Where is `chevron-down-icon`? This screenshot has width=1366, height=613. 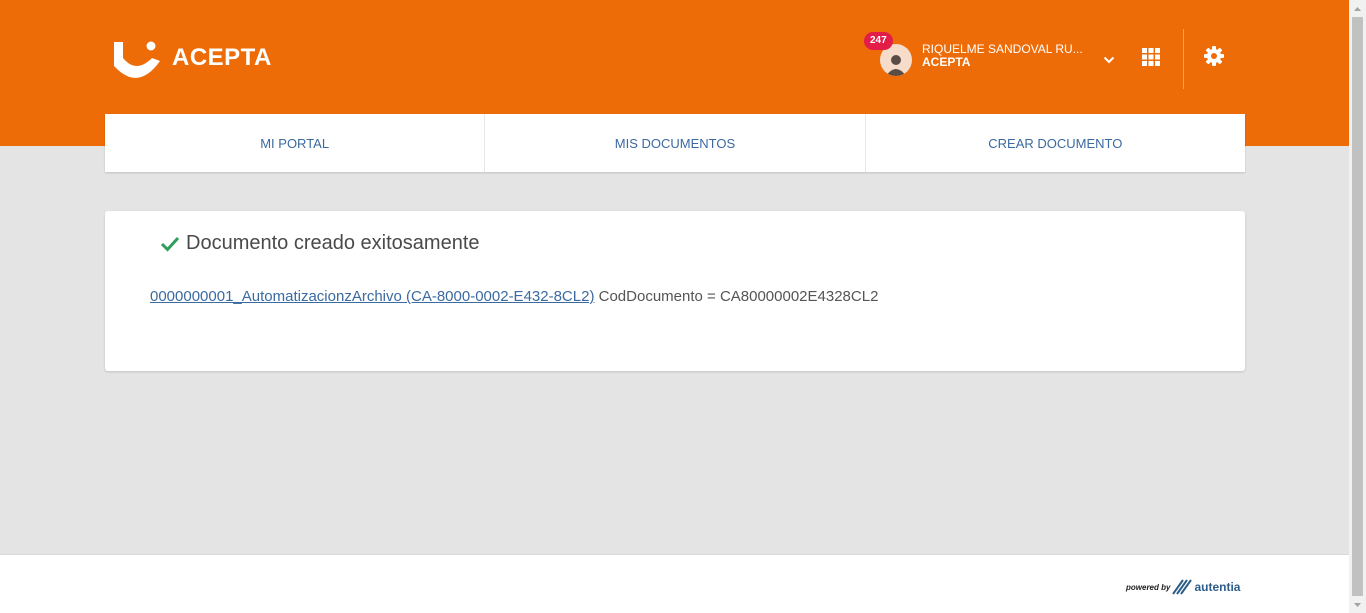
chevron-down-icon is located at coordinates (1109, 60).